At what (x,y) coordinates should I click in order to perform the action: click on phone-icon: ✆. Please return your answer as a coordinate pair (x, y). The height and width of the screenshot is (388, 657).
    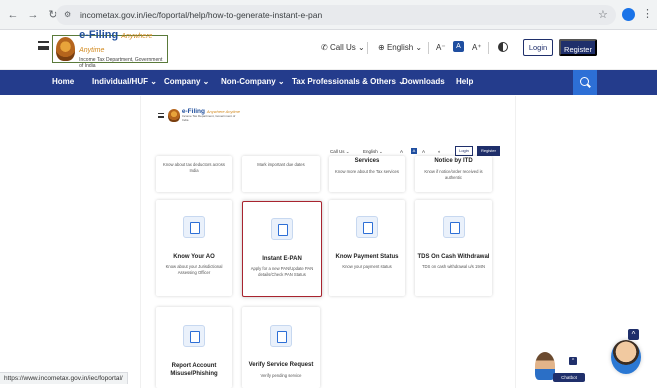
    Looking at the image, I should click on (324, 47).